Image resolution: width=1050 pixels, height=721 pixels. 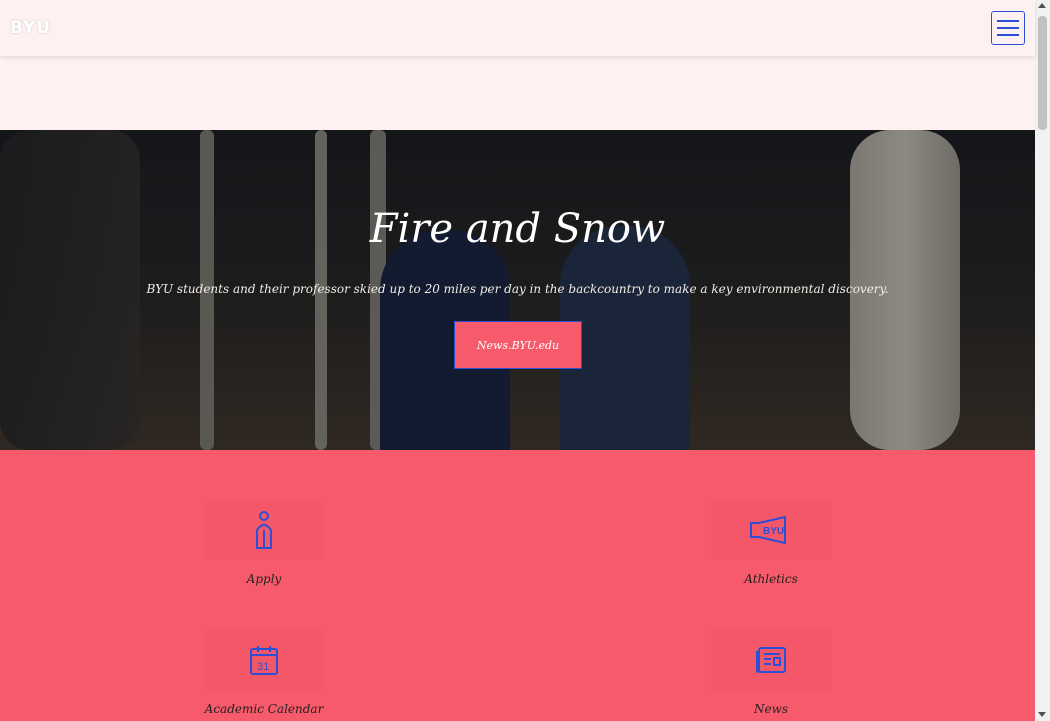 I want to click on quick-link-label: Academic Calendar, so click(x=264, y=709).